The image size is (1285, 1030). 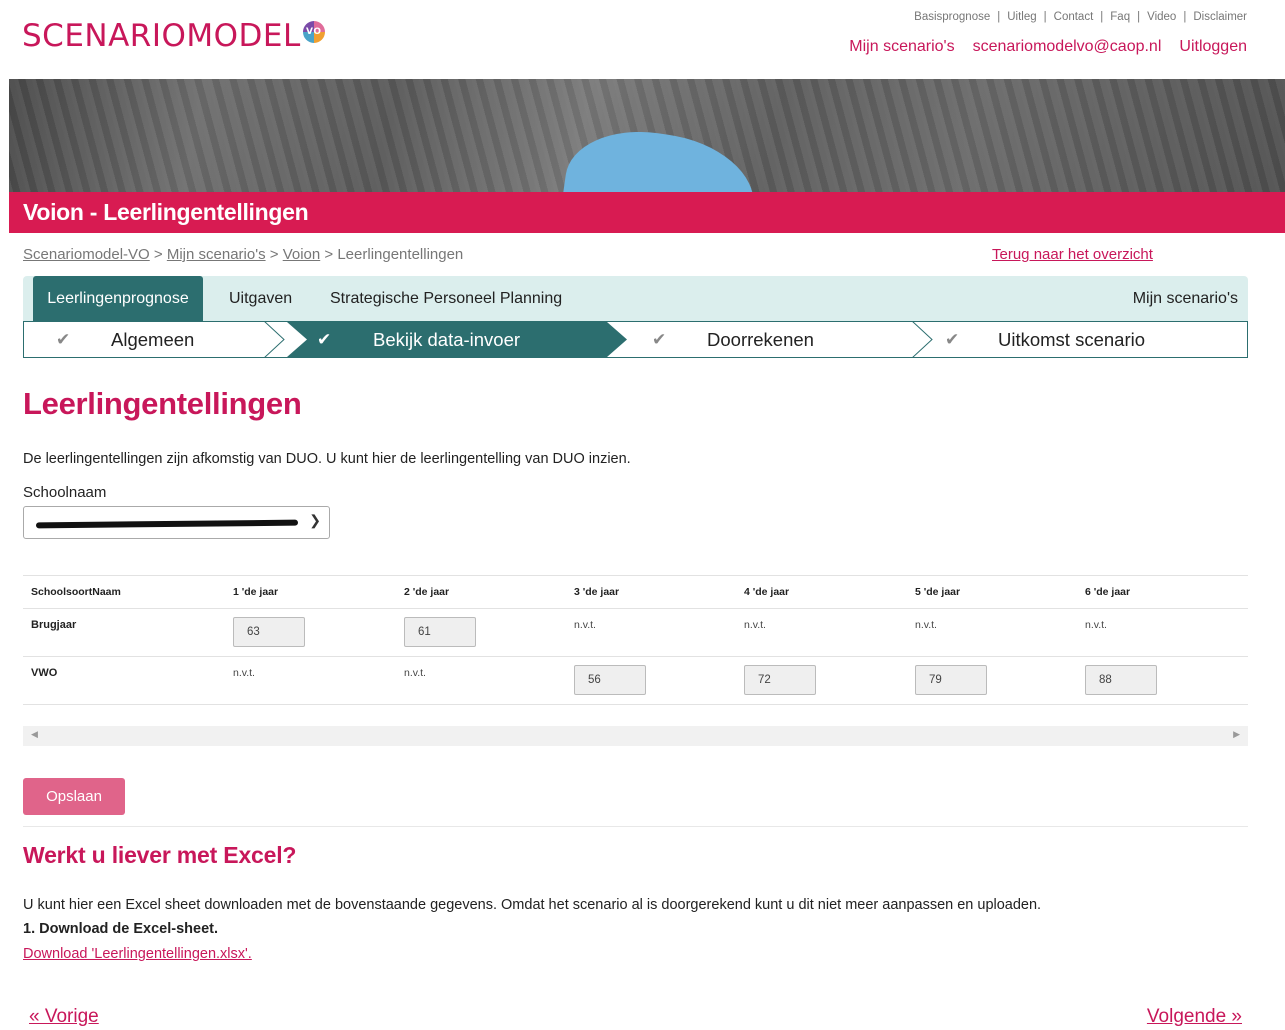 I want to click on student-count-input: 56, so click(x=610, y=680).